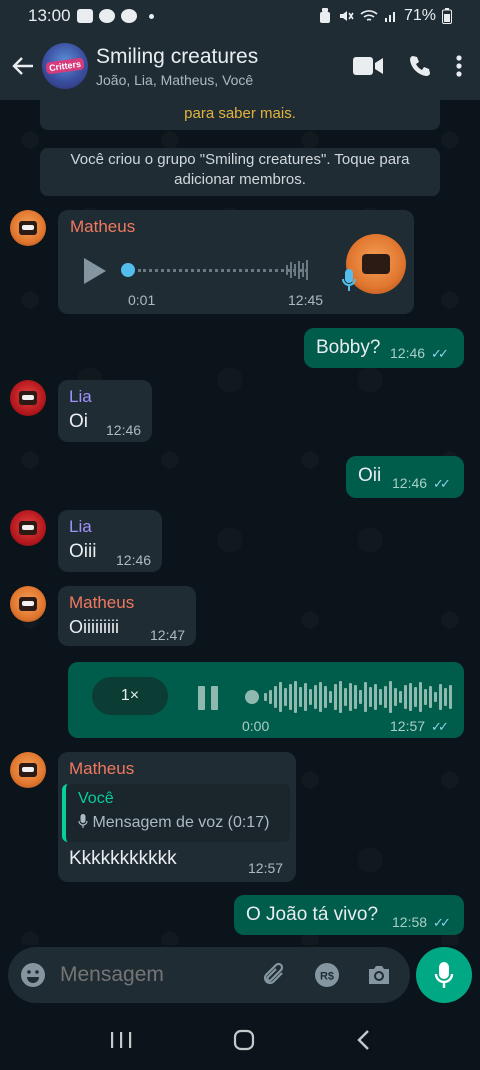 The image size is (480, 1070). Describe the element at coordinates (95, 271) in the screenshot. I see `play-icon` at that location.